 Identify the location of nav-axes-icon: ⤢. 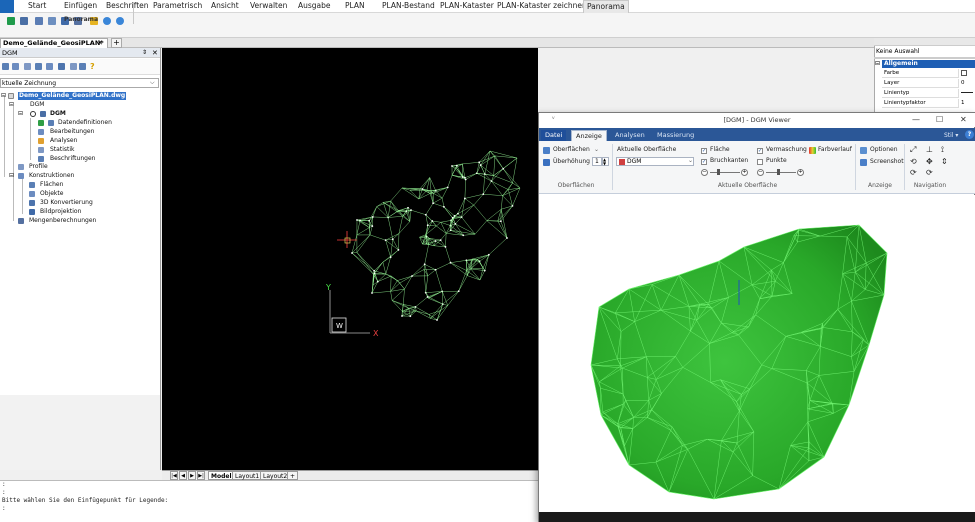
(913, 150).